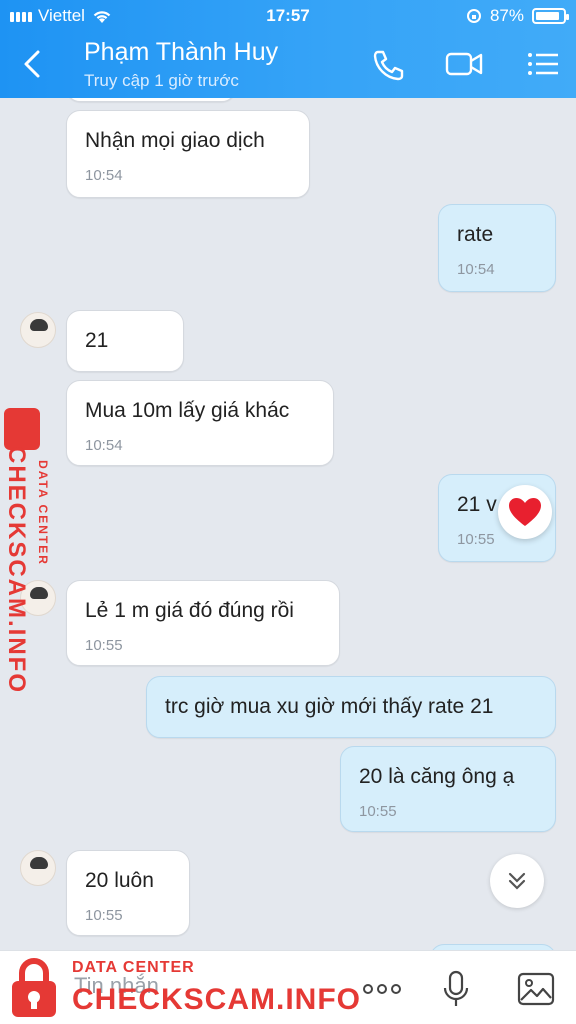 This screenshot has width=576, height=1024. I want to click on phone-call-icon, so click(388, 64).